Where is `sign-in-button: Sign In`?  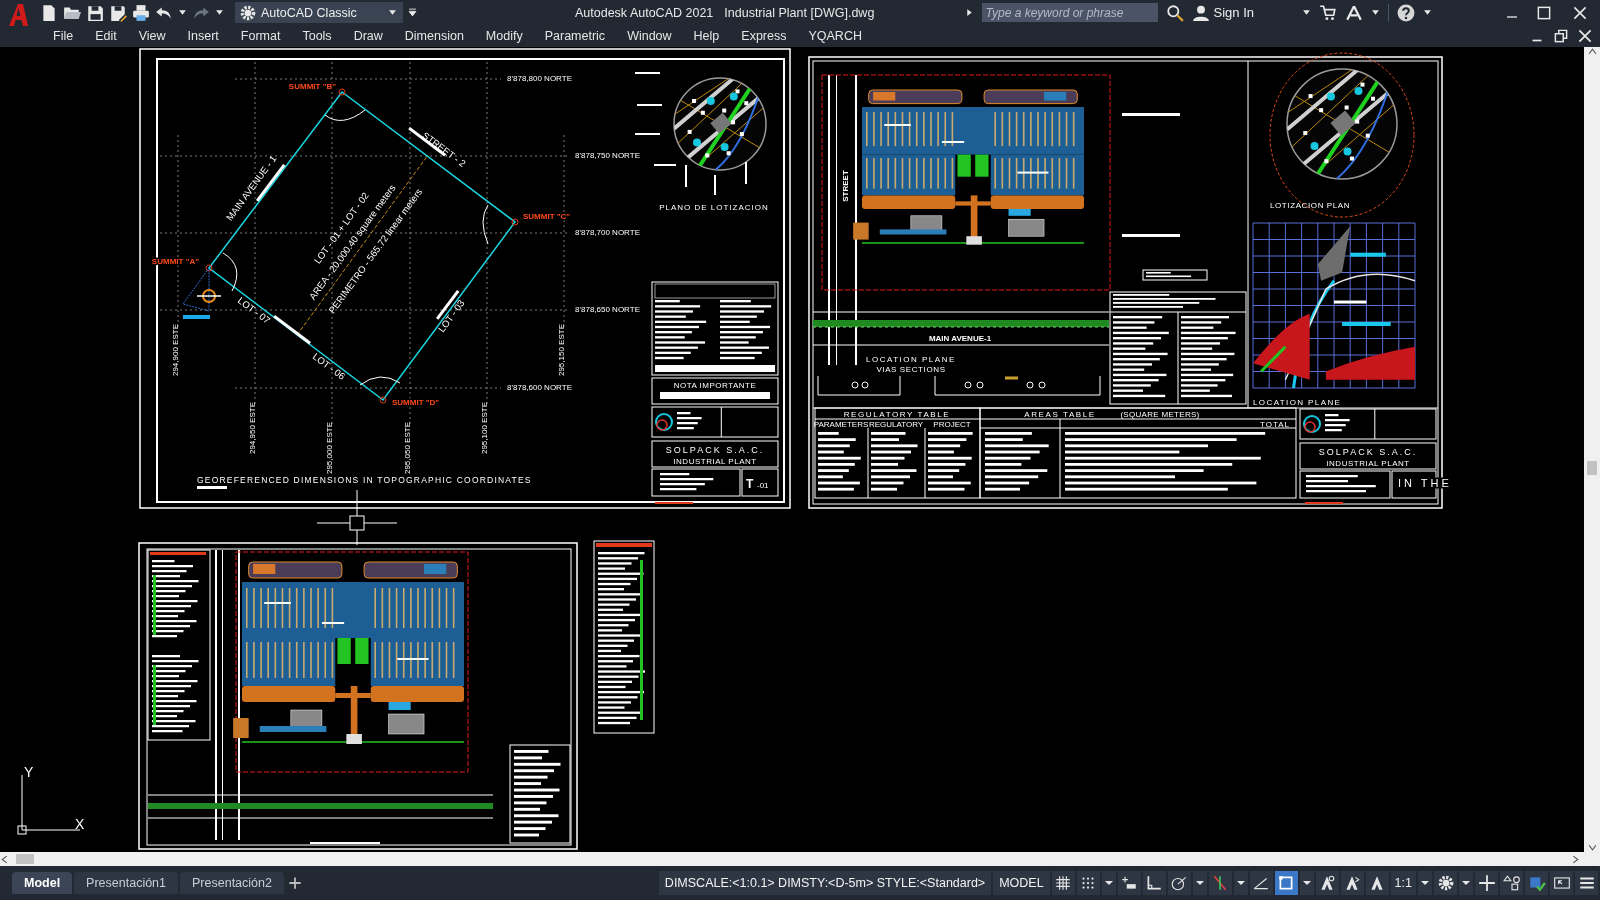
sign-in-button: Sign In is located at coordinates (1222, 12).